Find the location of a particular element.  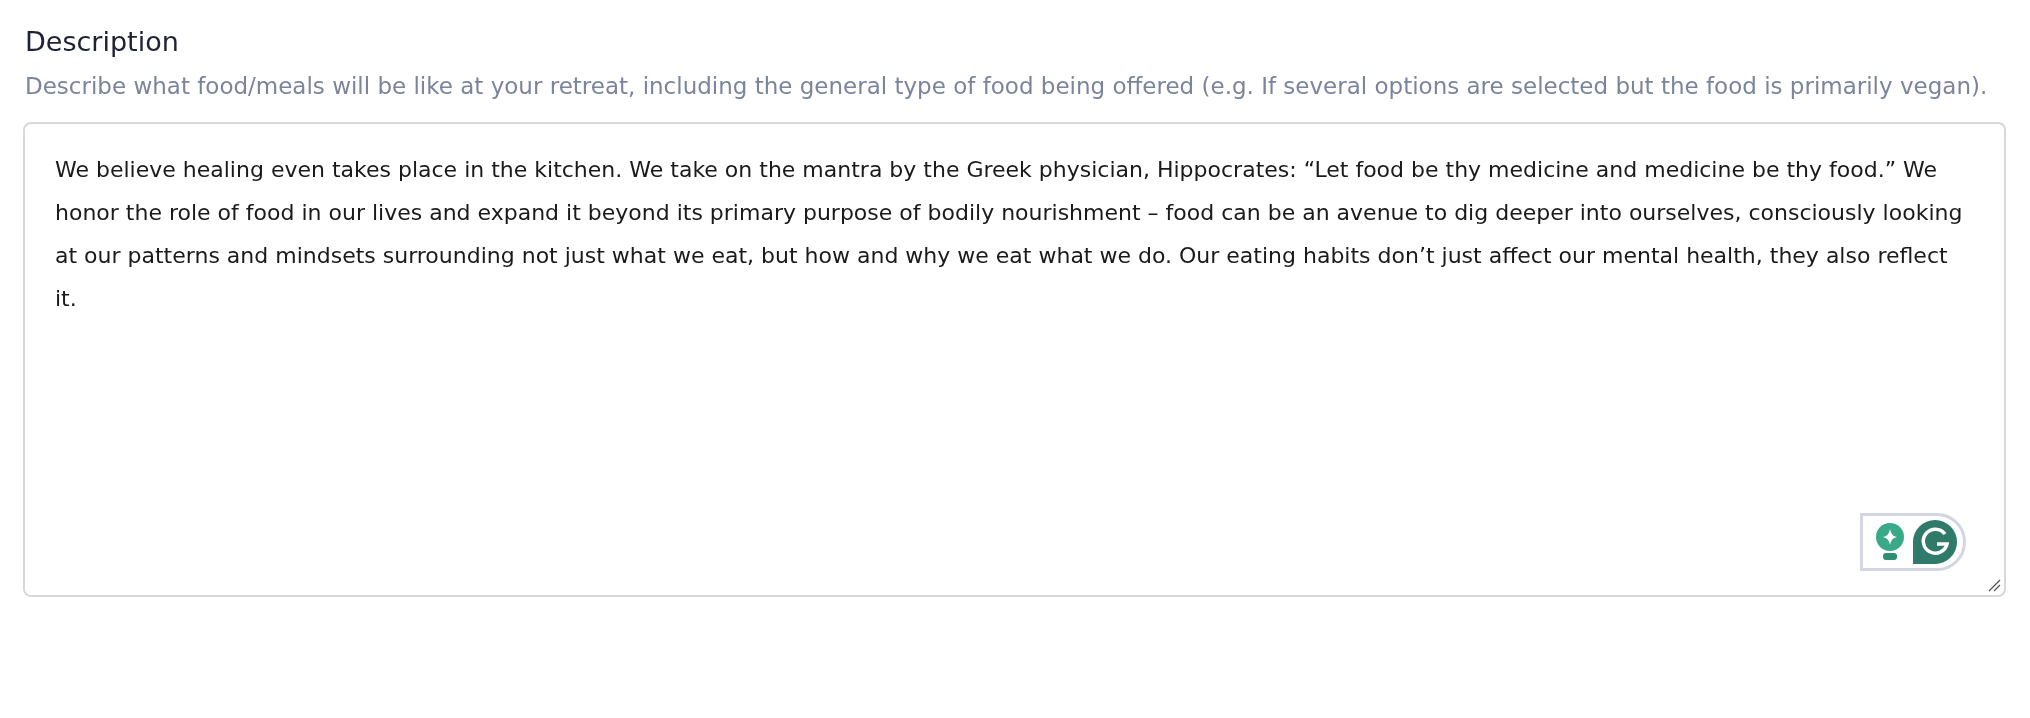

field-label: Description is located at coordinates (102, 41).